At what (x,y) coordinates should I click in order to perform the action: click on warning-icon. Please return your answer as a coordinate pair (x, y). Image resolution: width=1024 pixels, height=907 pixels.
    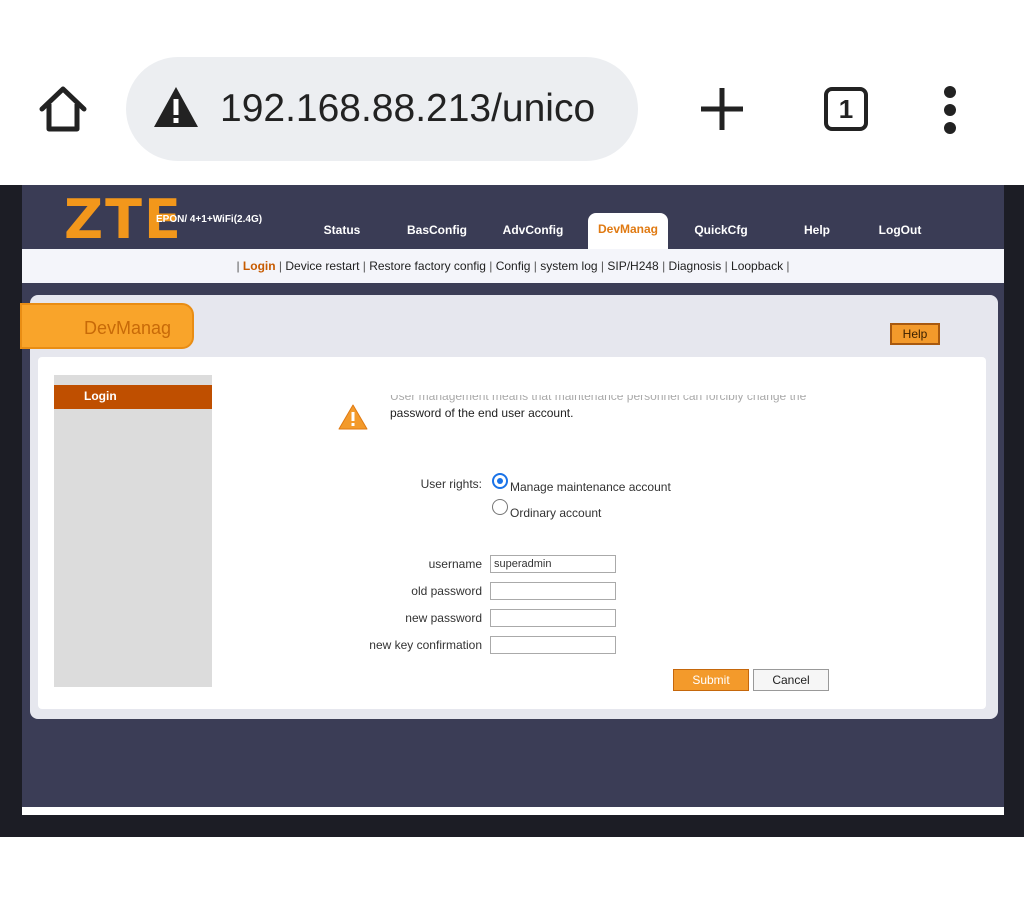
    Looking at the image, I should click on (353, 417).